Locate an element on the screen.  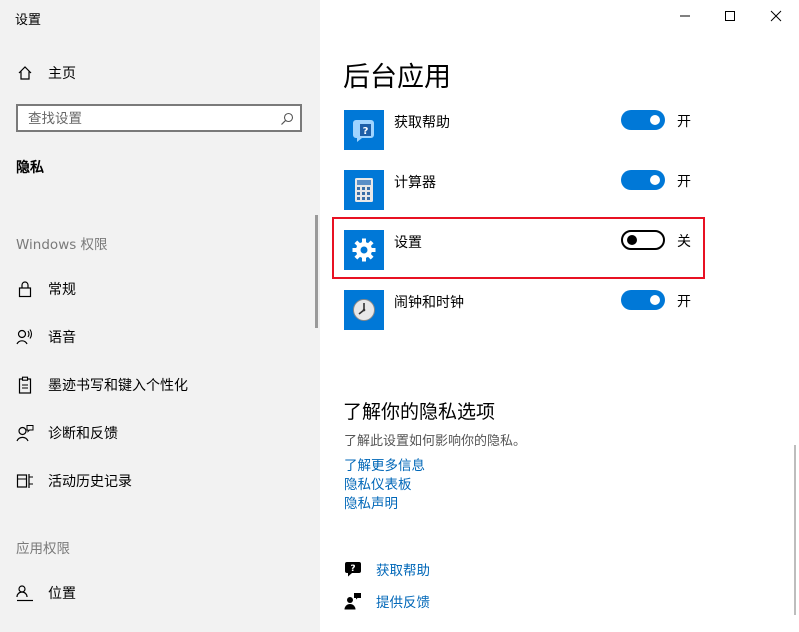
app-row-calculator: 计算器 开 is located at coordinates (524, 190).